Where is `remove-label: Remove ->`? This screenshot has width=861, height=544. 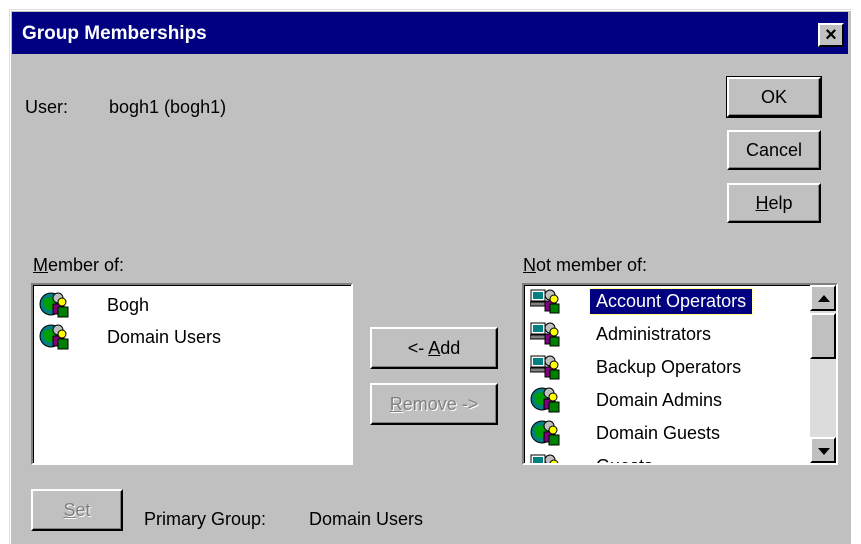
remove-label: Remove -> is located at coordinates (434, 403).